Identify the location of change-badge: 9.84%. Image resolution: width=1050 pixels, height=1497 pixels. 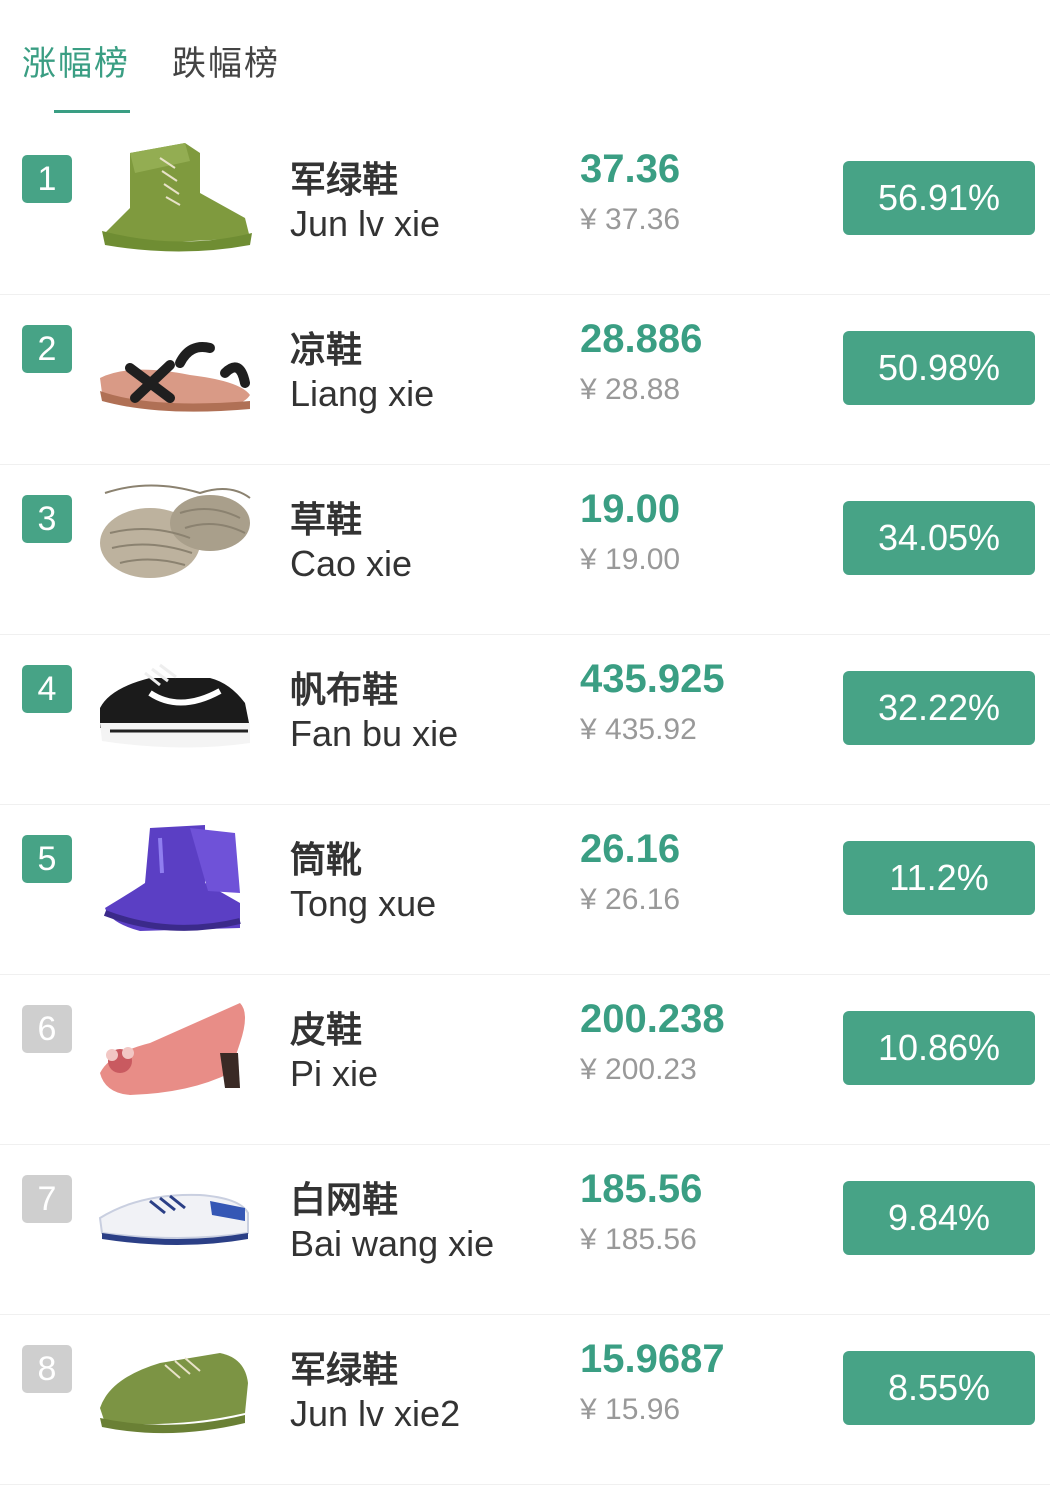
(939, 1218).